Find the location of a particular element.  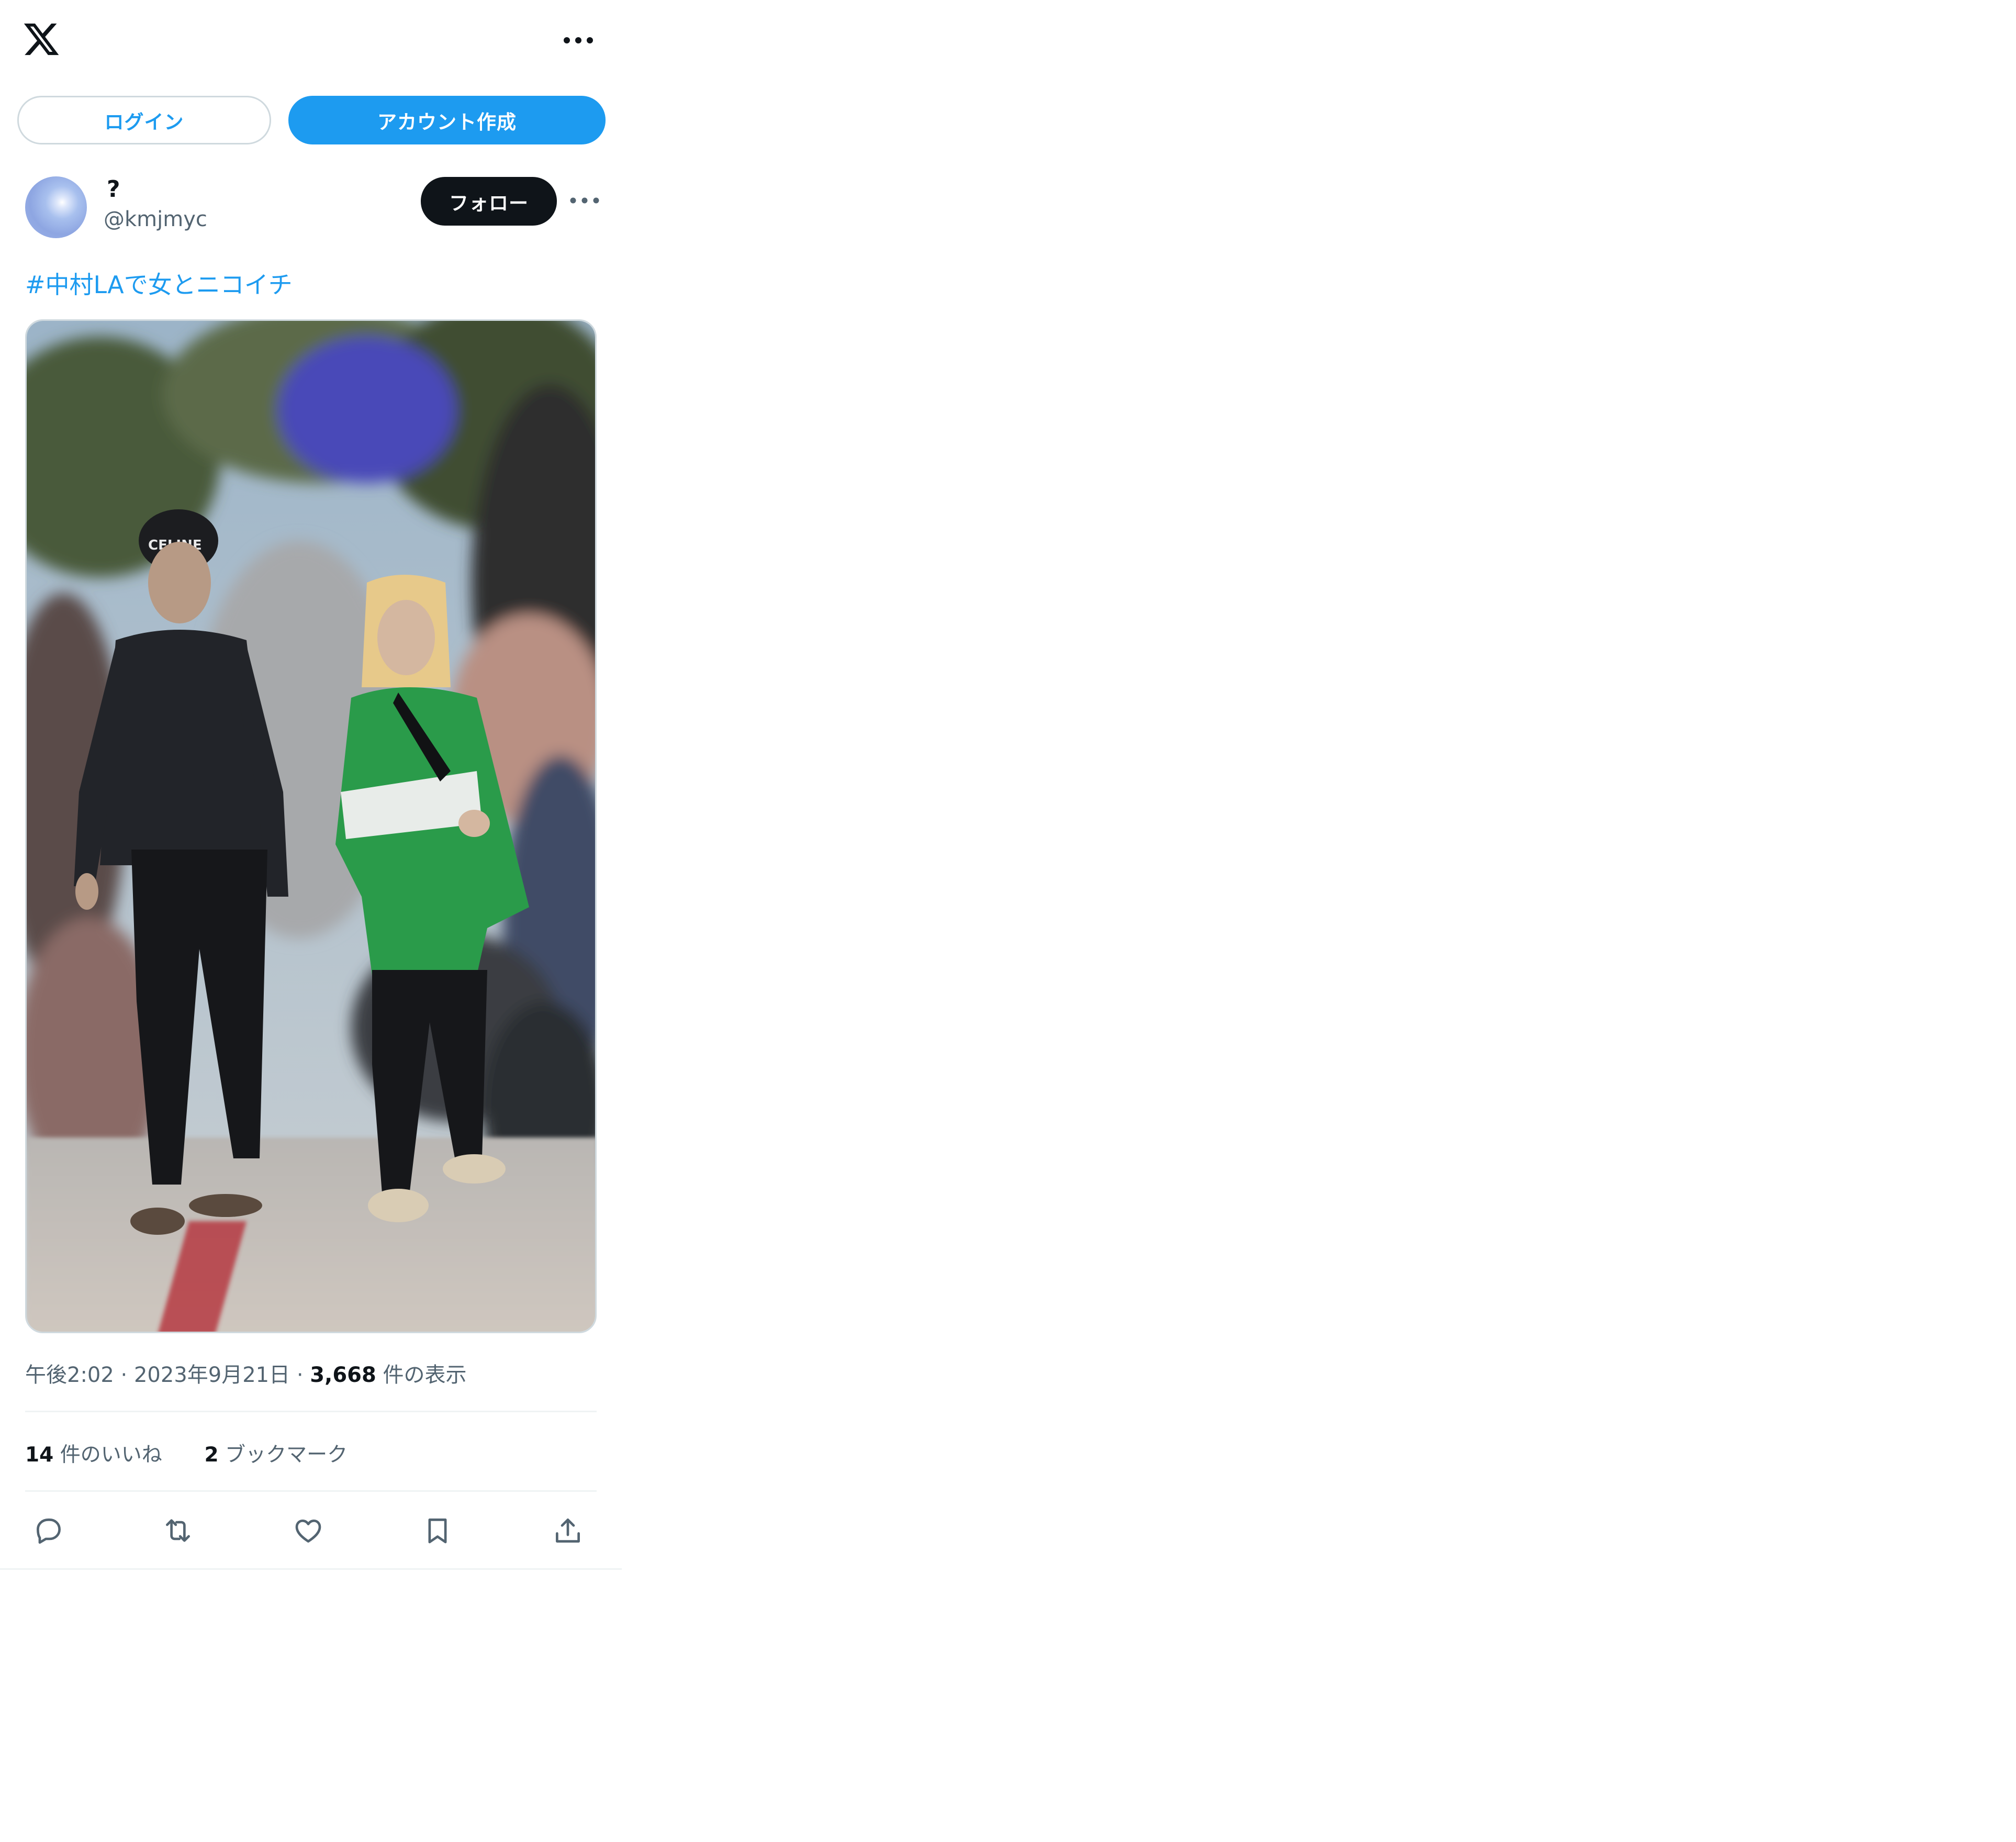

share-icon is located at coordinates (568, 1530).